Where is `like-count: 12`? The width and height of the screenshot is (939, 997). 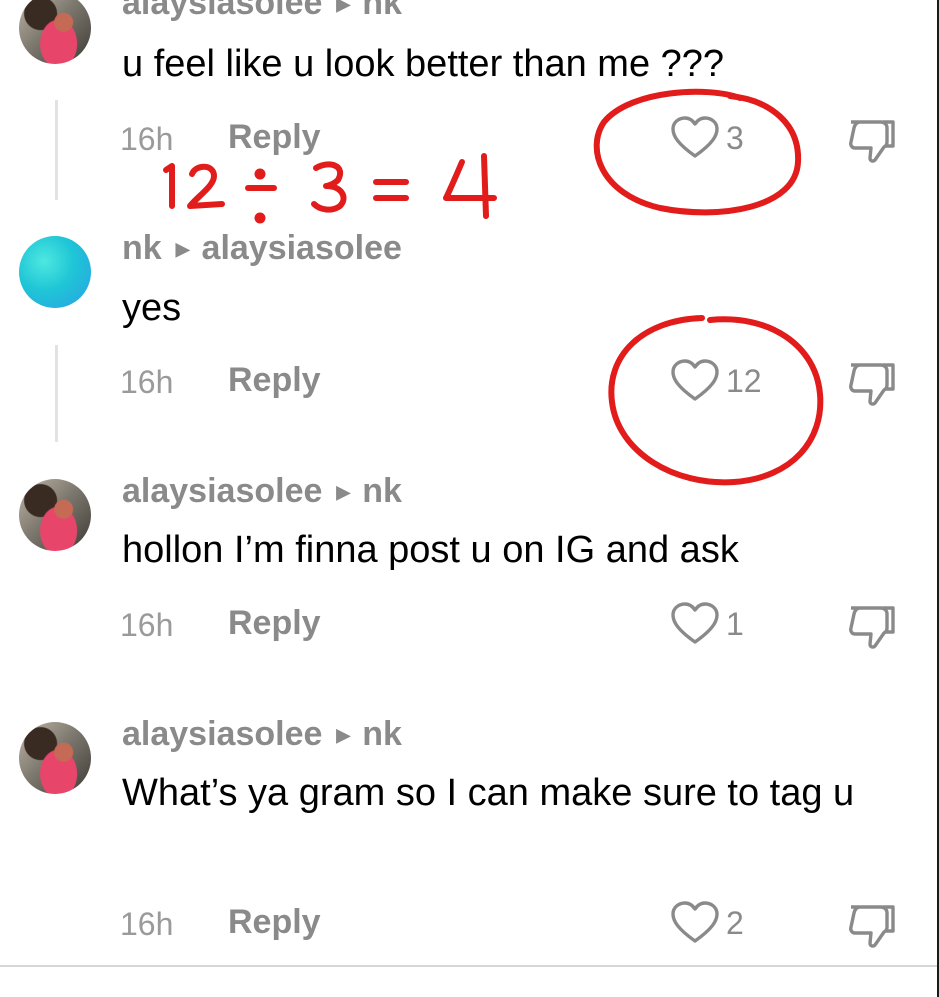
like-count: 12 is located at coordinates (744, 380).